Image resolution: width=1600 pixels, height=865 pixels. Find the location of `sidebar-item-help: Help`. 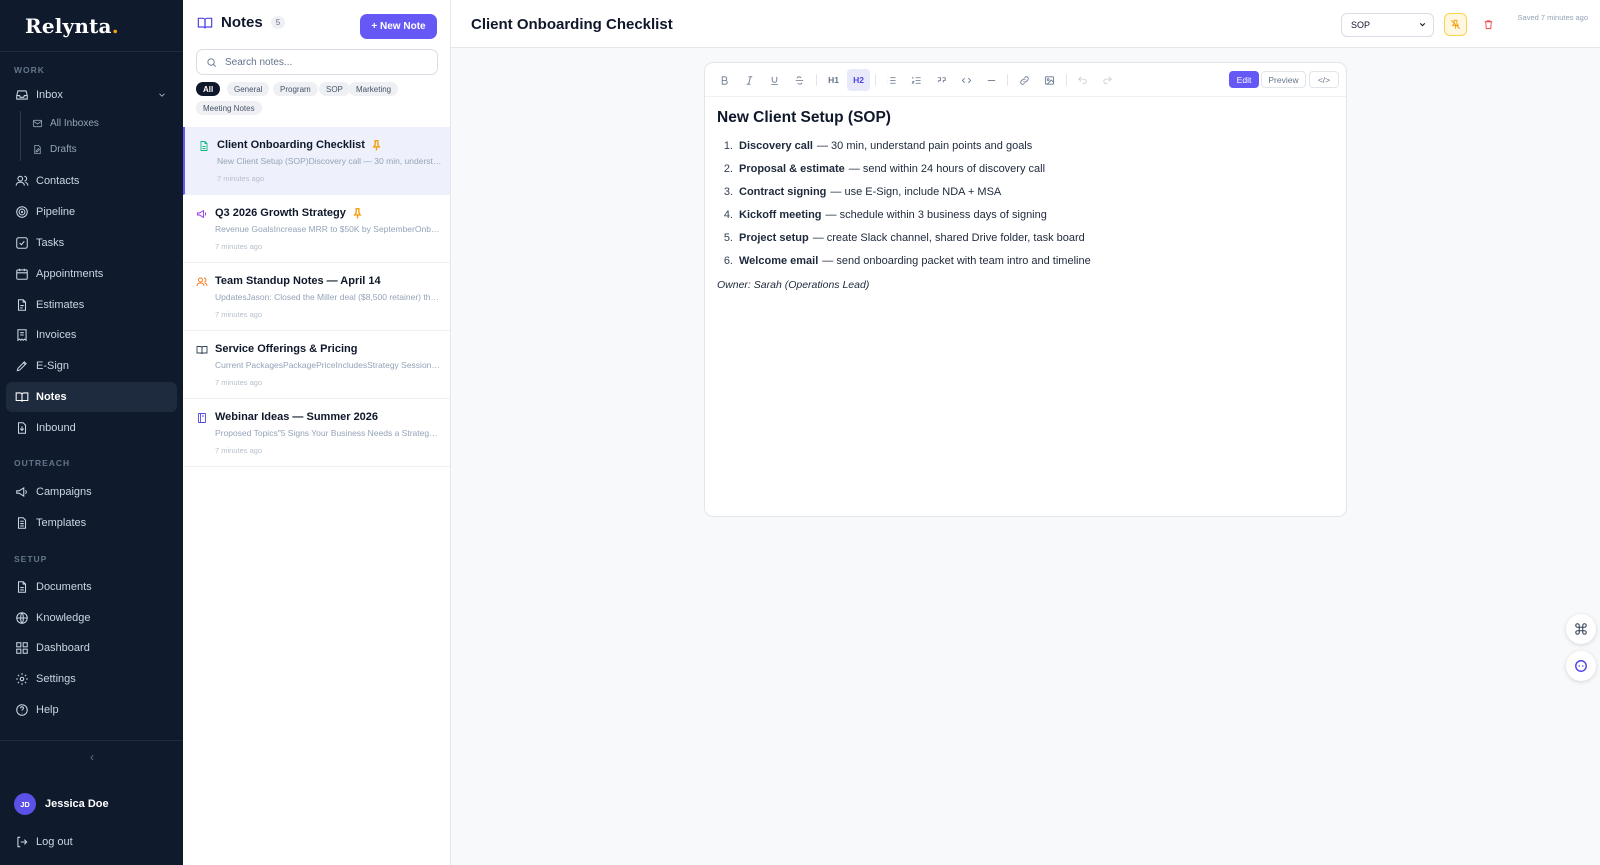

sidebar-item-help: Help is located at coordinates (91, 710).